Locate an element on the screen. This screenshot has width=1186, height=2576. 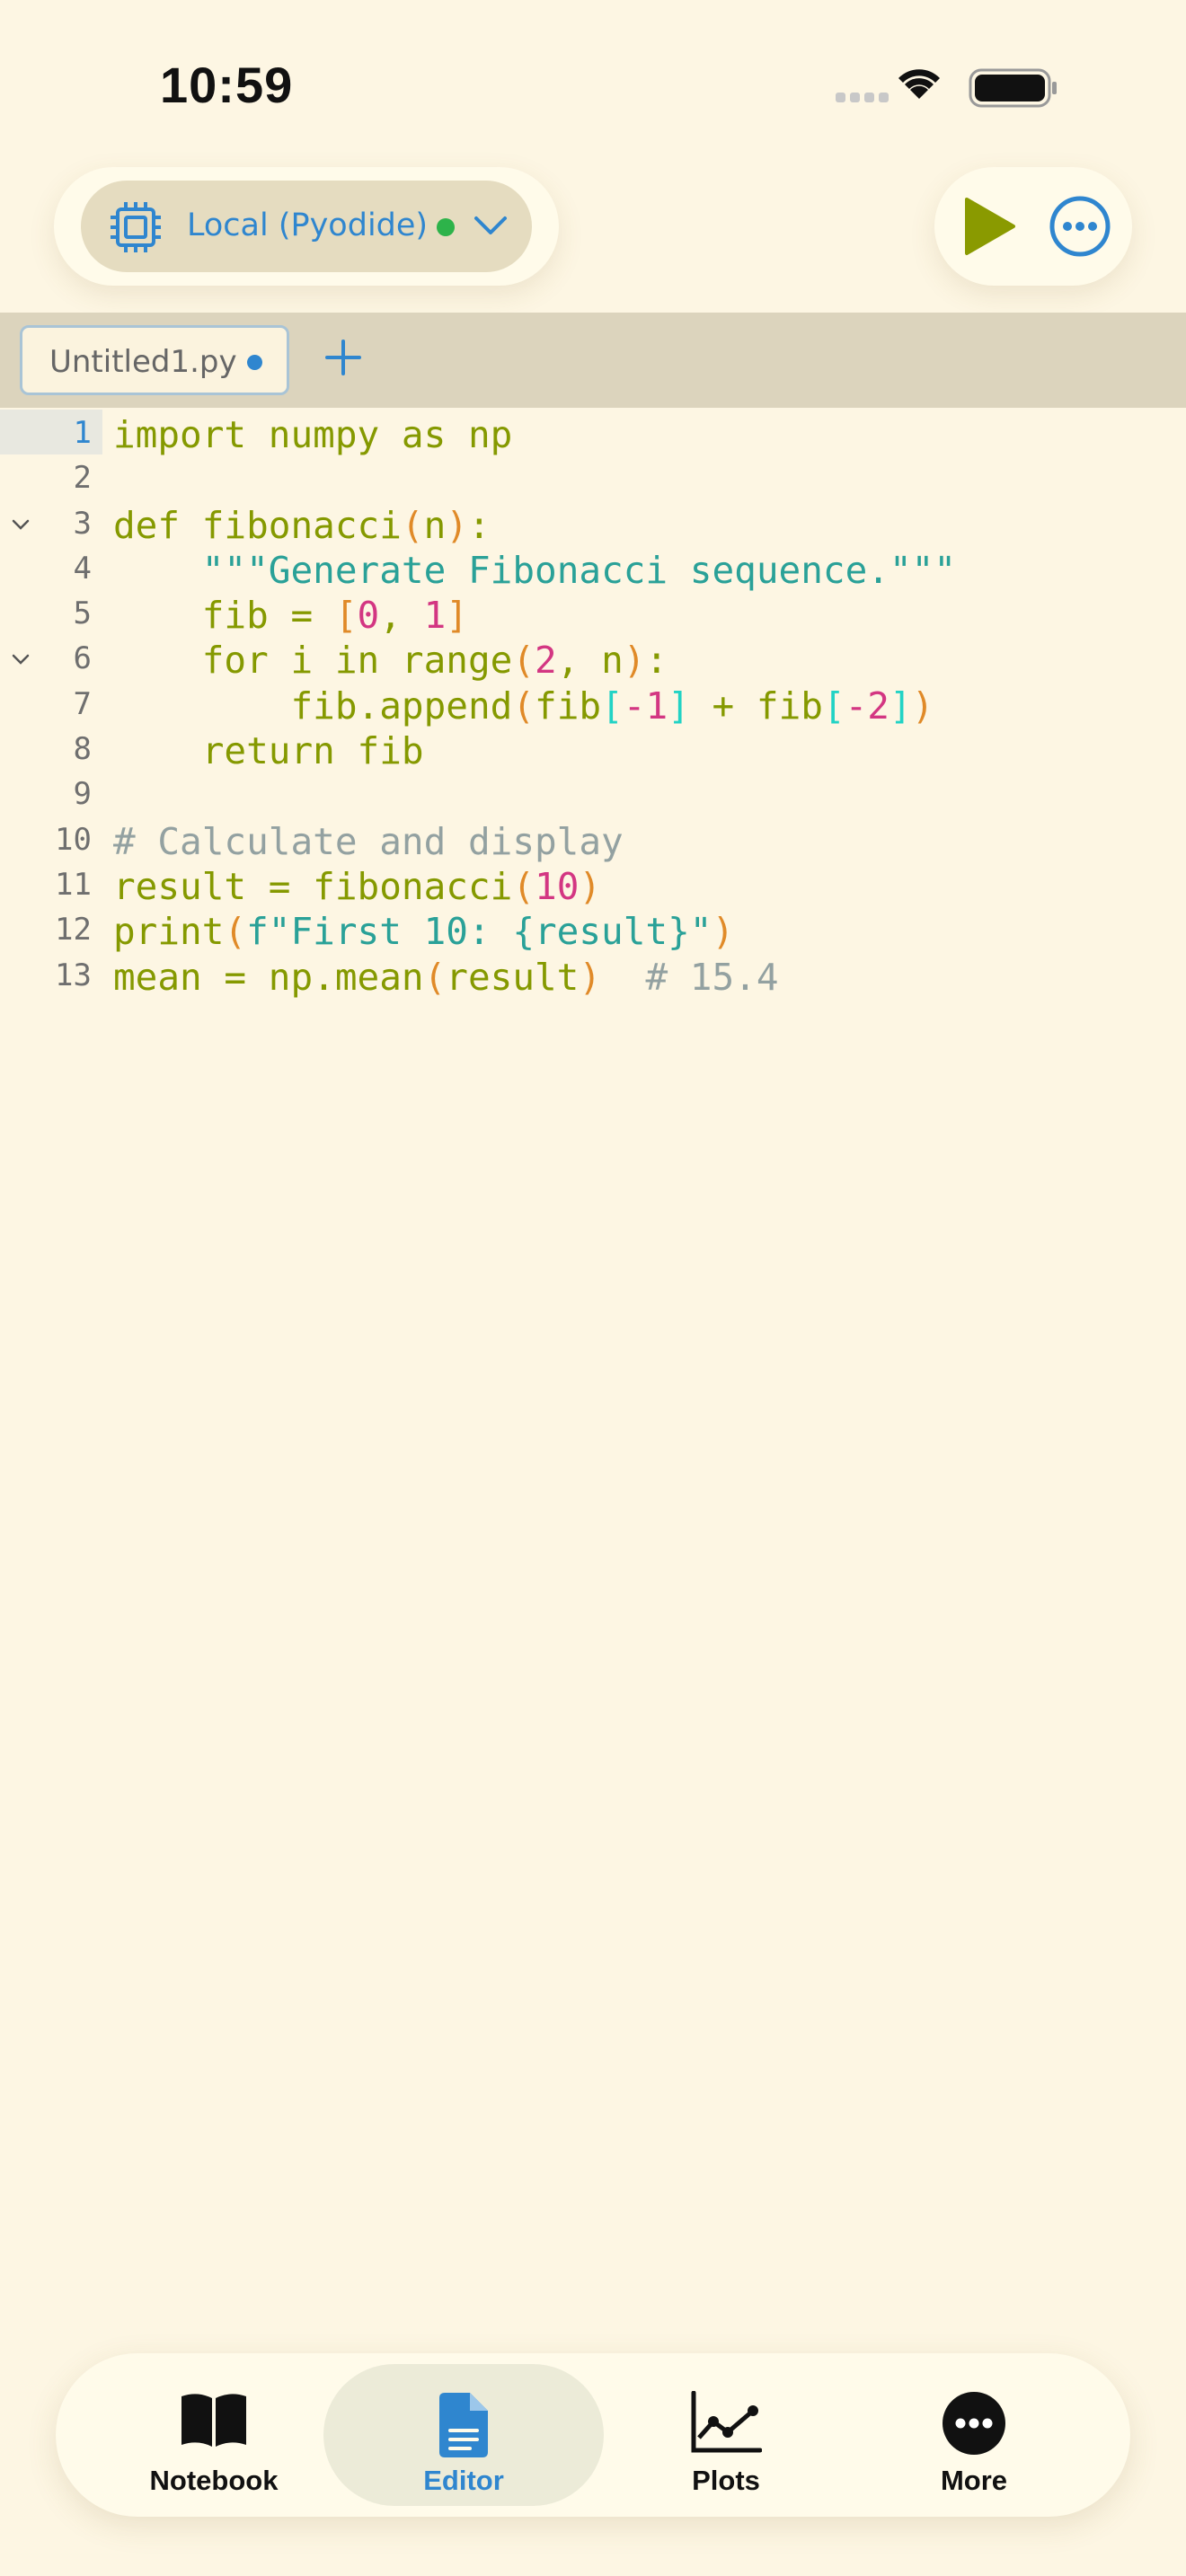
unsaved-indicator is located at coordinates (254, 362).